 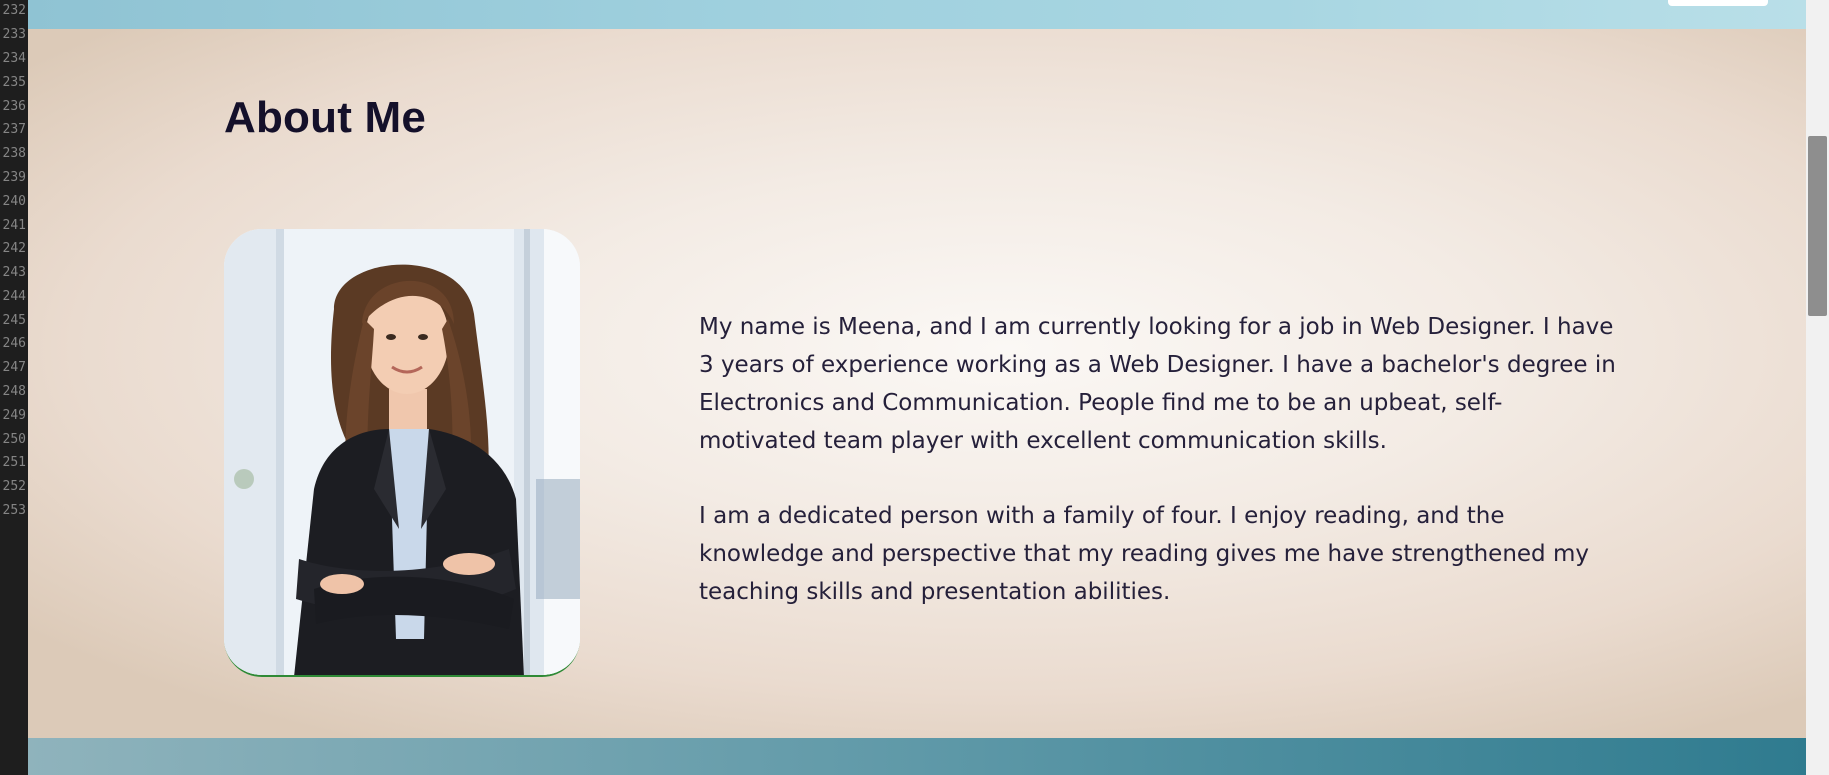 What do you see at coordinates (14, 367) in the screenshot?
I see `line-number: 247` at bounding box center [14, 367].